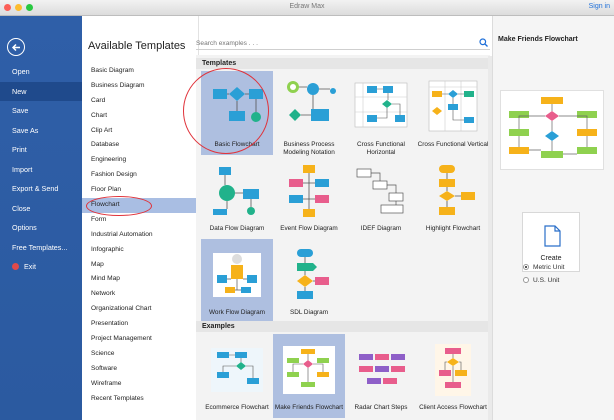  Describe the element at coordinates (309, 312) in the screenshot. I see `template-label: SDL Diagram` at that location.